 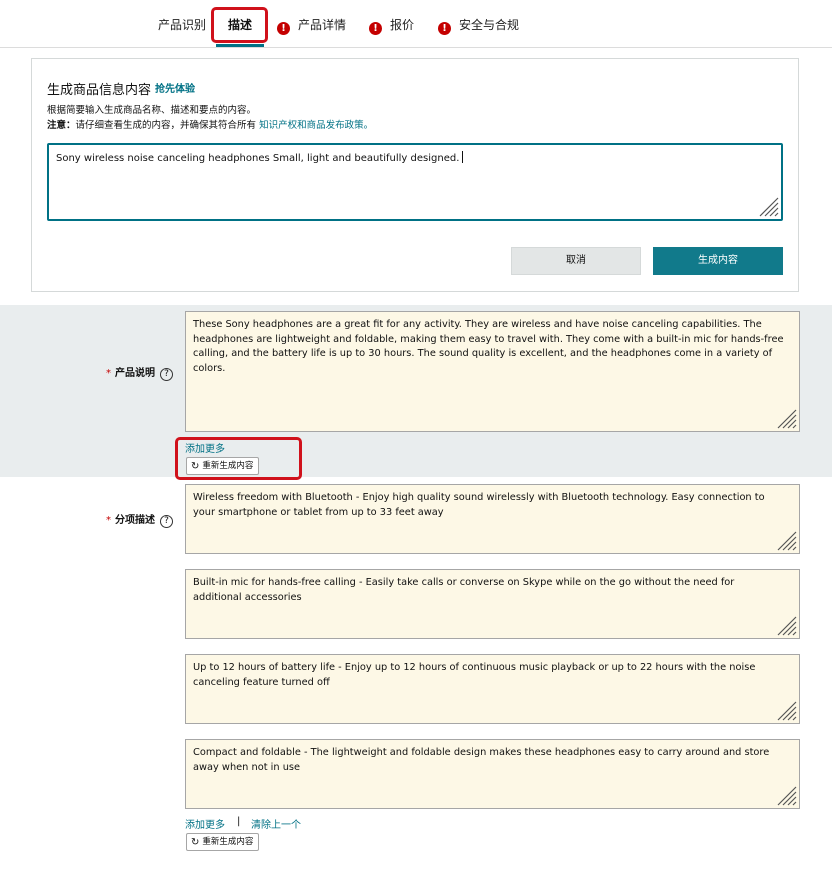 What do you see at coordinates (402, 25) in the screenshot?
I see `tab-label: 报价` at bounding box center [402, 25].